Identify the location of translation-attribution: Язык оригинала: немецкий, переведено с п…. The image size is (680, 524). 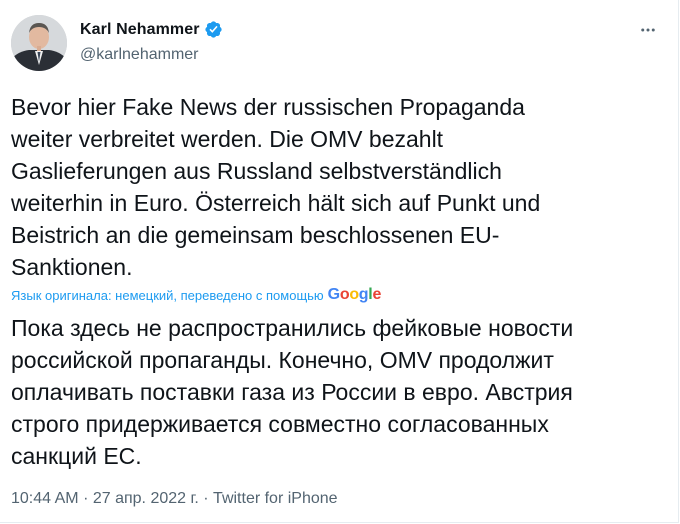
(196, 295).